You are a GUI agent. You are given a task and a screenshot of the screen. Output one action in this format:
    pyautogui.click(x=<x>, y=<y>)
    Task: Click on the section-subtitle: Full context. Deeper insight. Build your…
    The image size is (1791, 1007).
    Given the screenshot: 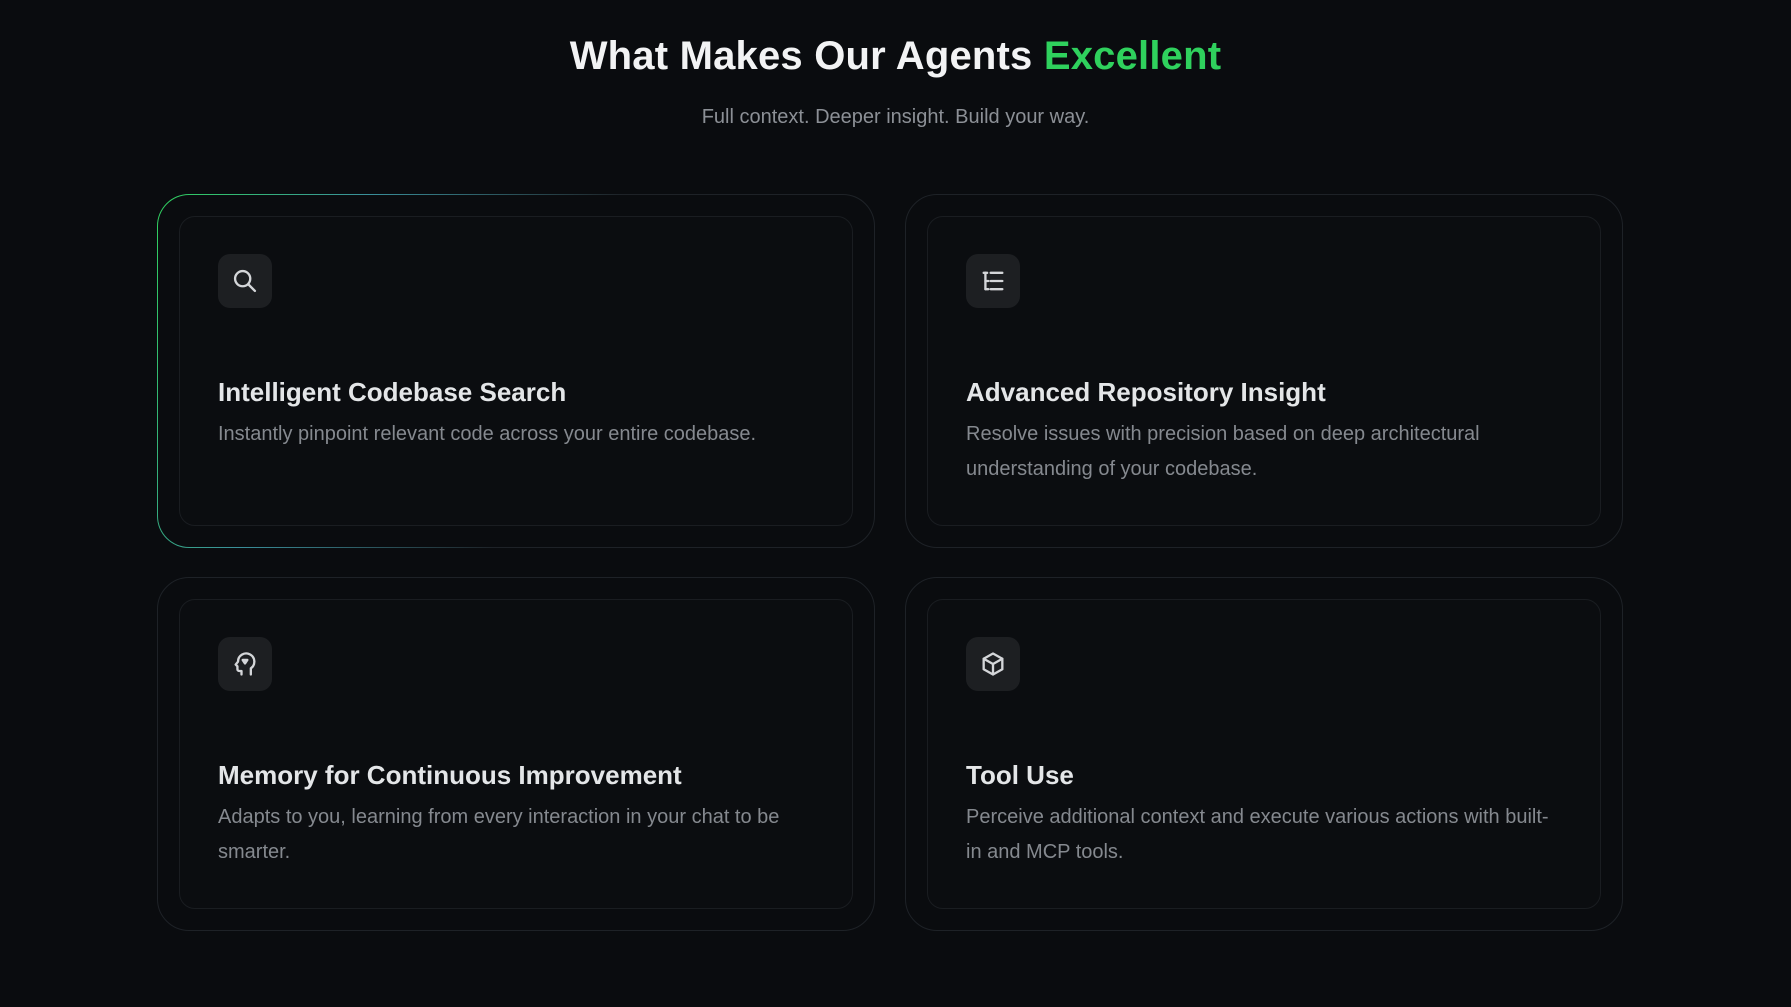 What is the action you would take?
    pyautogui.click(x=895, y=117)
    